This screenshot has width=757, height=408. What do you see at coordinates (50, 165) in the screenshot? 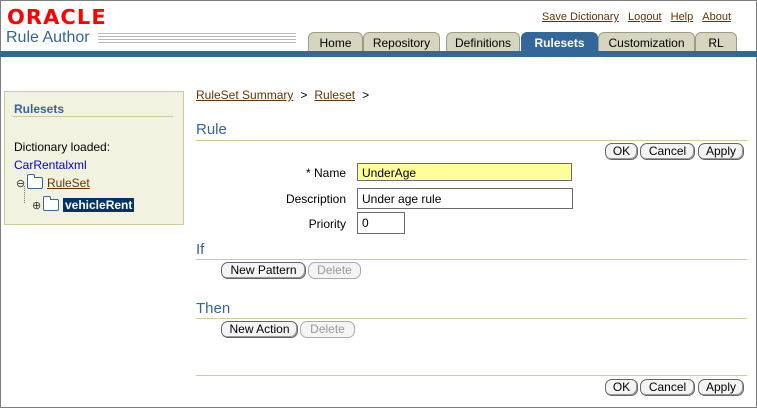
I see `dictionary-name-link: CarRentalxml` at bounding box center [50, 165].